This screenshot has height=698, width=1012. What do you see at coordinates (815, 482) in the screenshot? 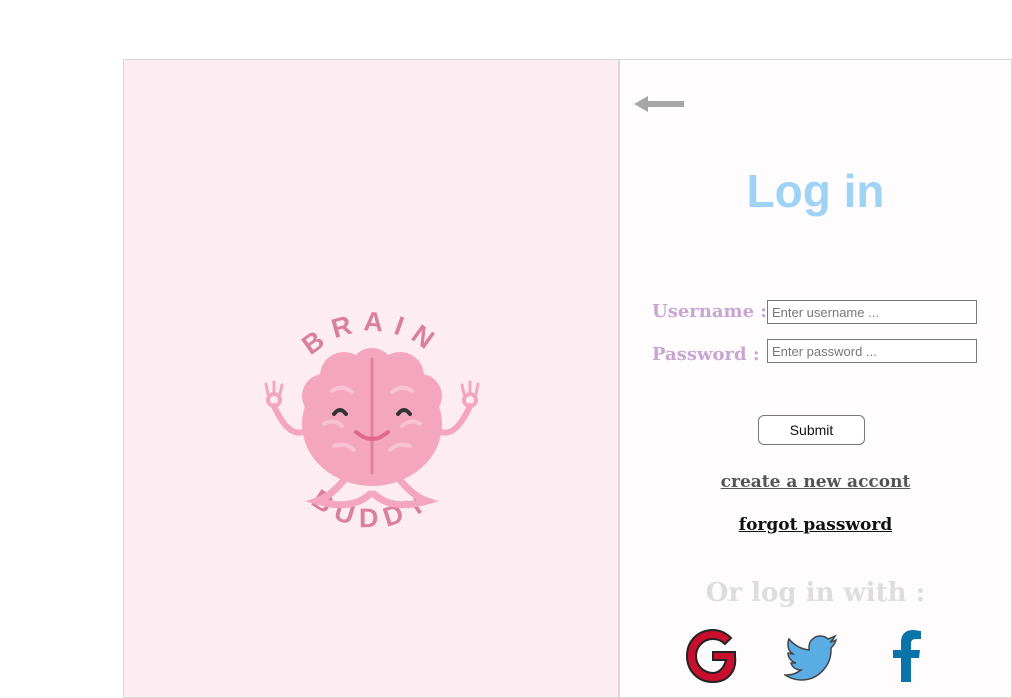
I see `create-account-link: create a new accont` at bounding box center [815, 482].